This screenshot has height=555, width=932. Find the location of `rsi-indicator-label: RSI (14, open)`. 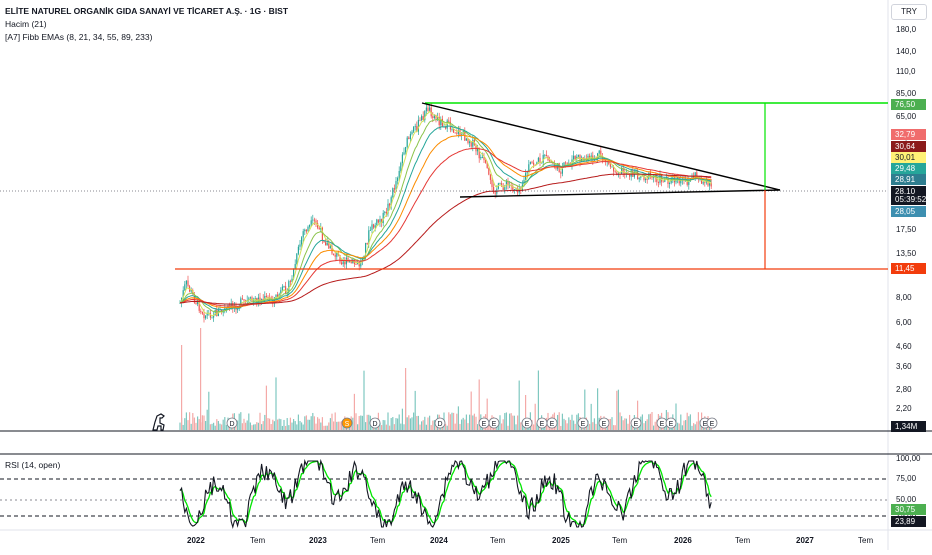

rsi-indicator-label: RSI (14, open) is located at coordinates (32, 465).